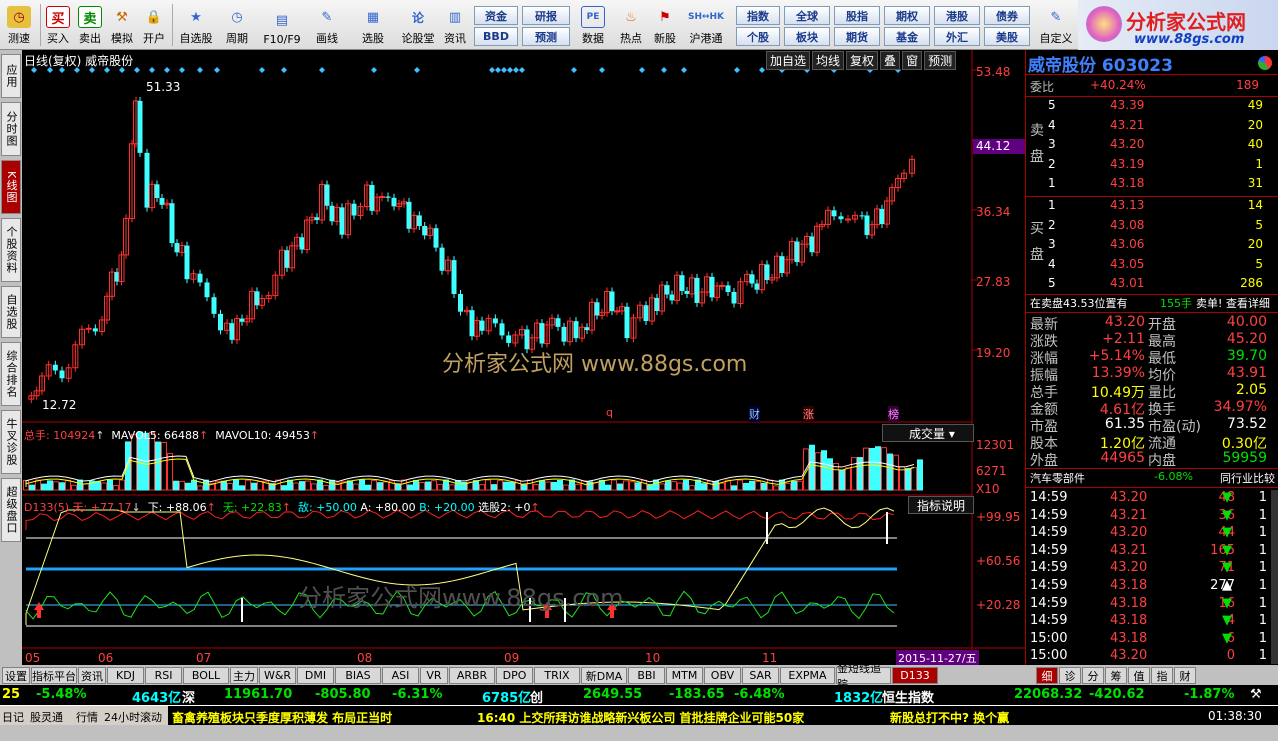 This screenshot has height=741, width=1278. What do you see at coordinates (11, 76) in the screenshot?
I see `tab-apps: 应用` at bounding box center [11, 76].